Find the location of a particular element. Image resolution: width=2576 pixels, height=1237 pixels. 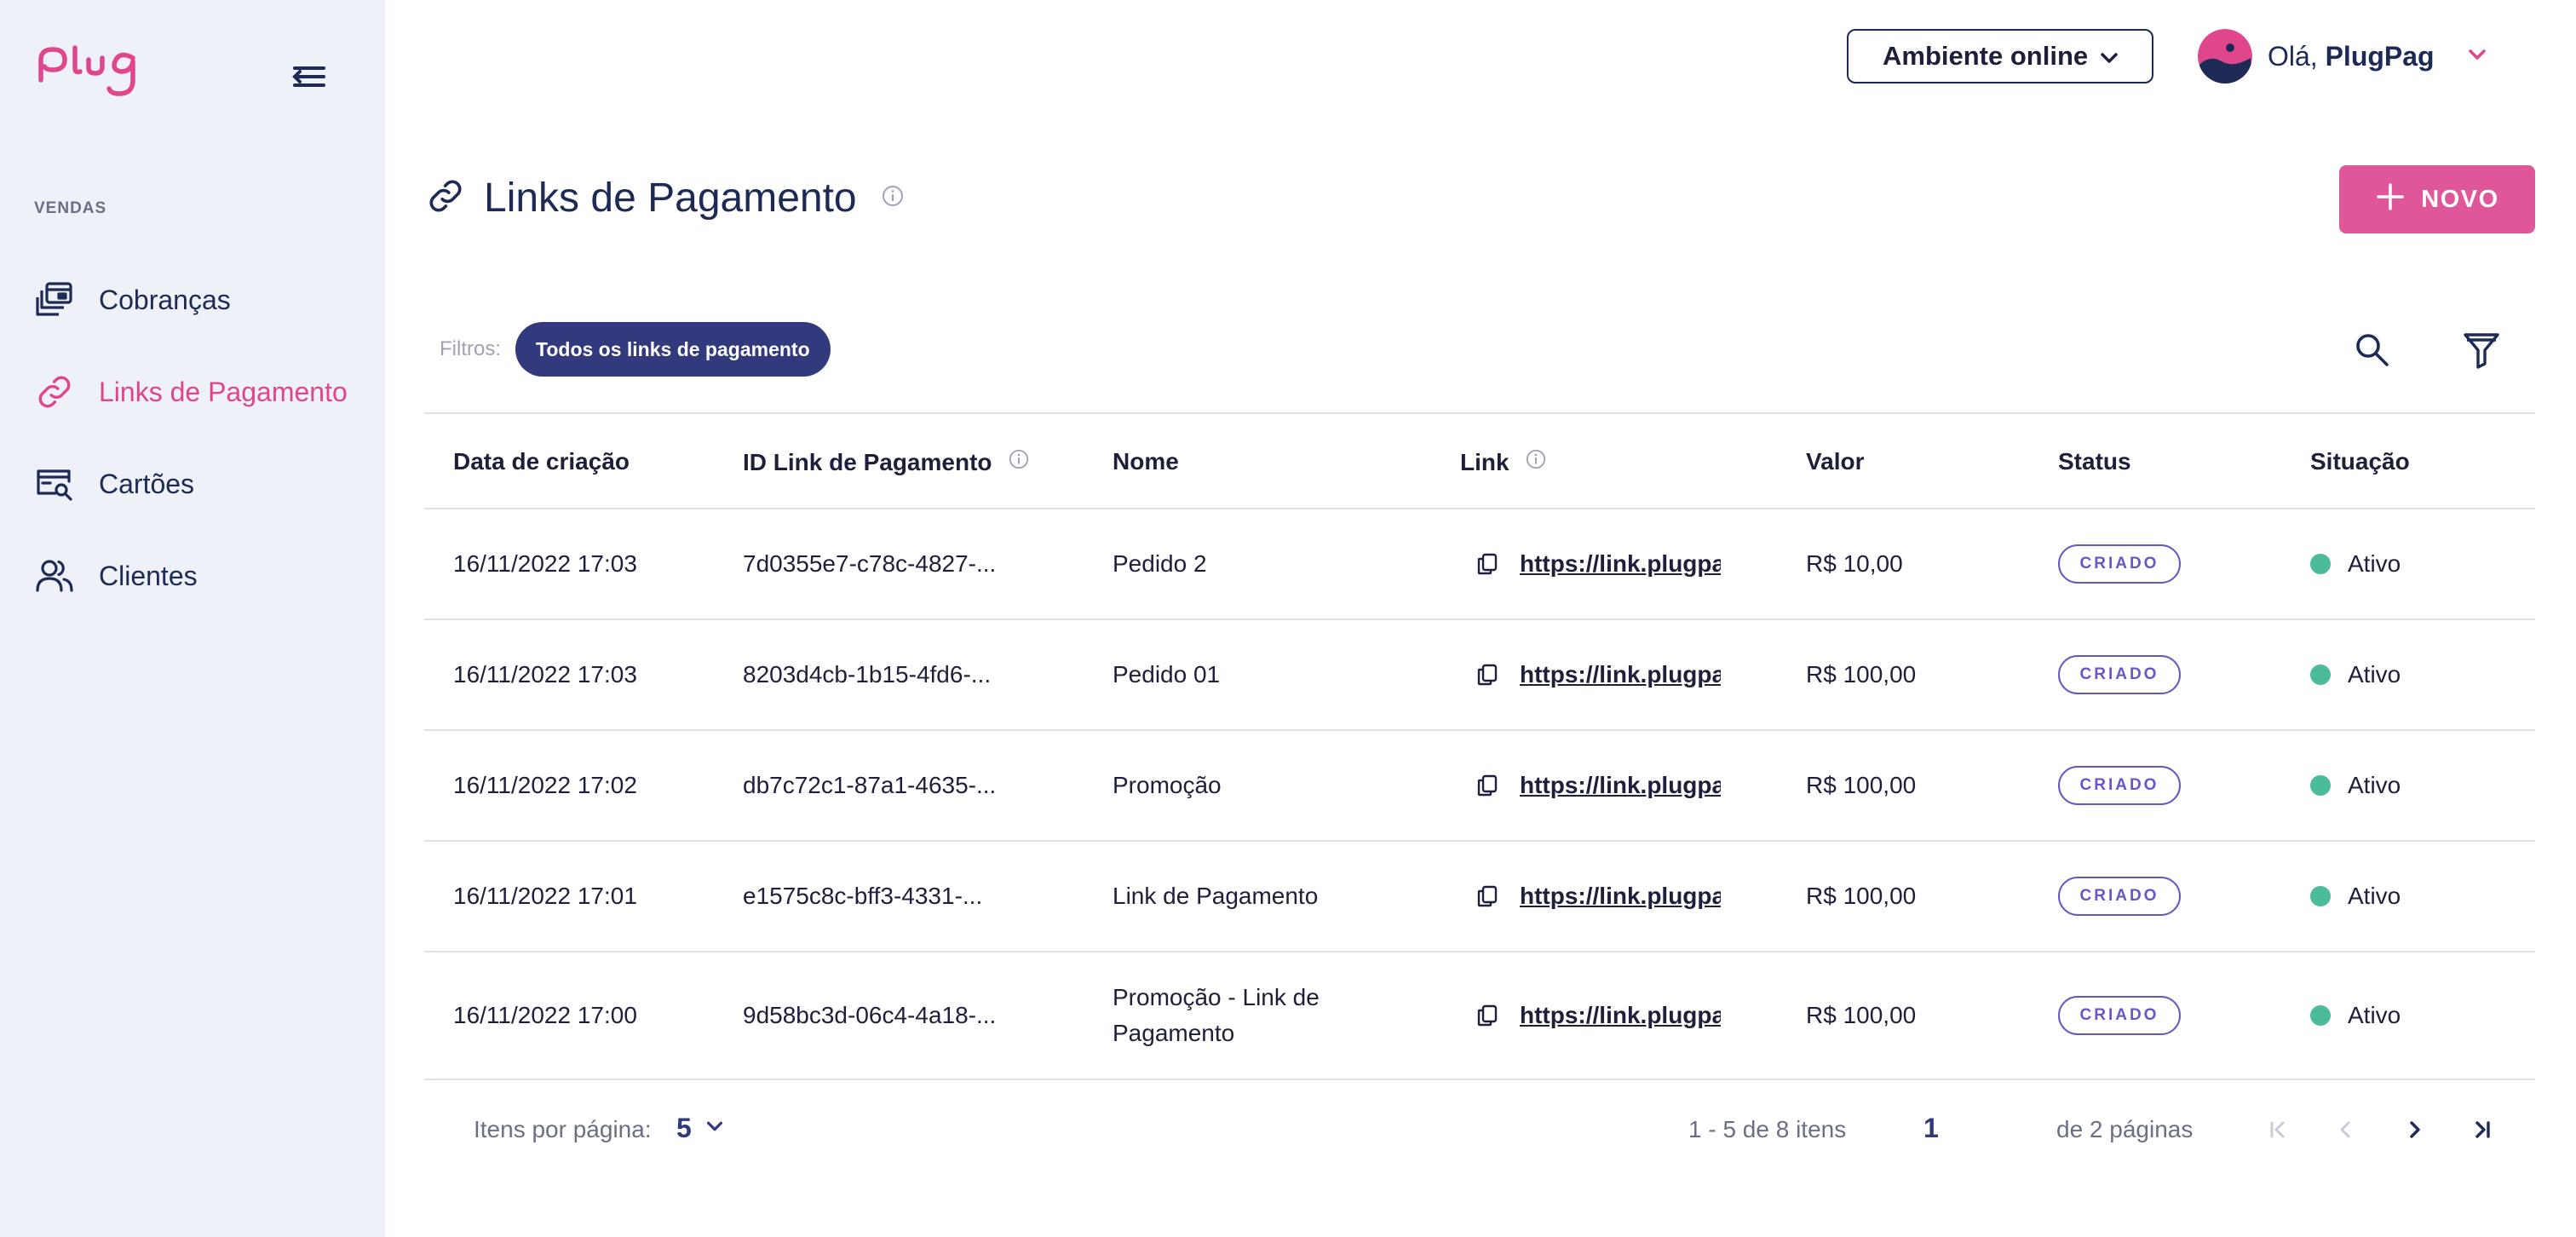

column-header-status: Status is located at coordinates (2094, 461).